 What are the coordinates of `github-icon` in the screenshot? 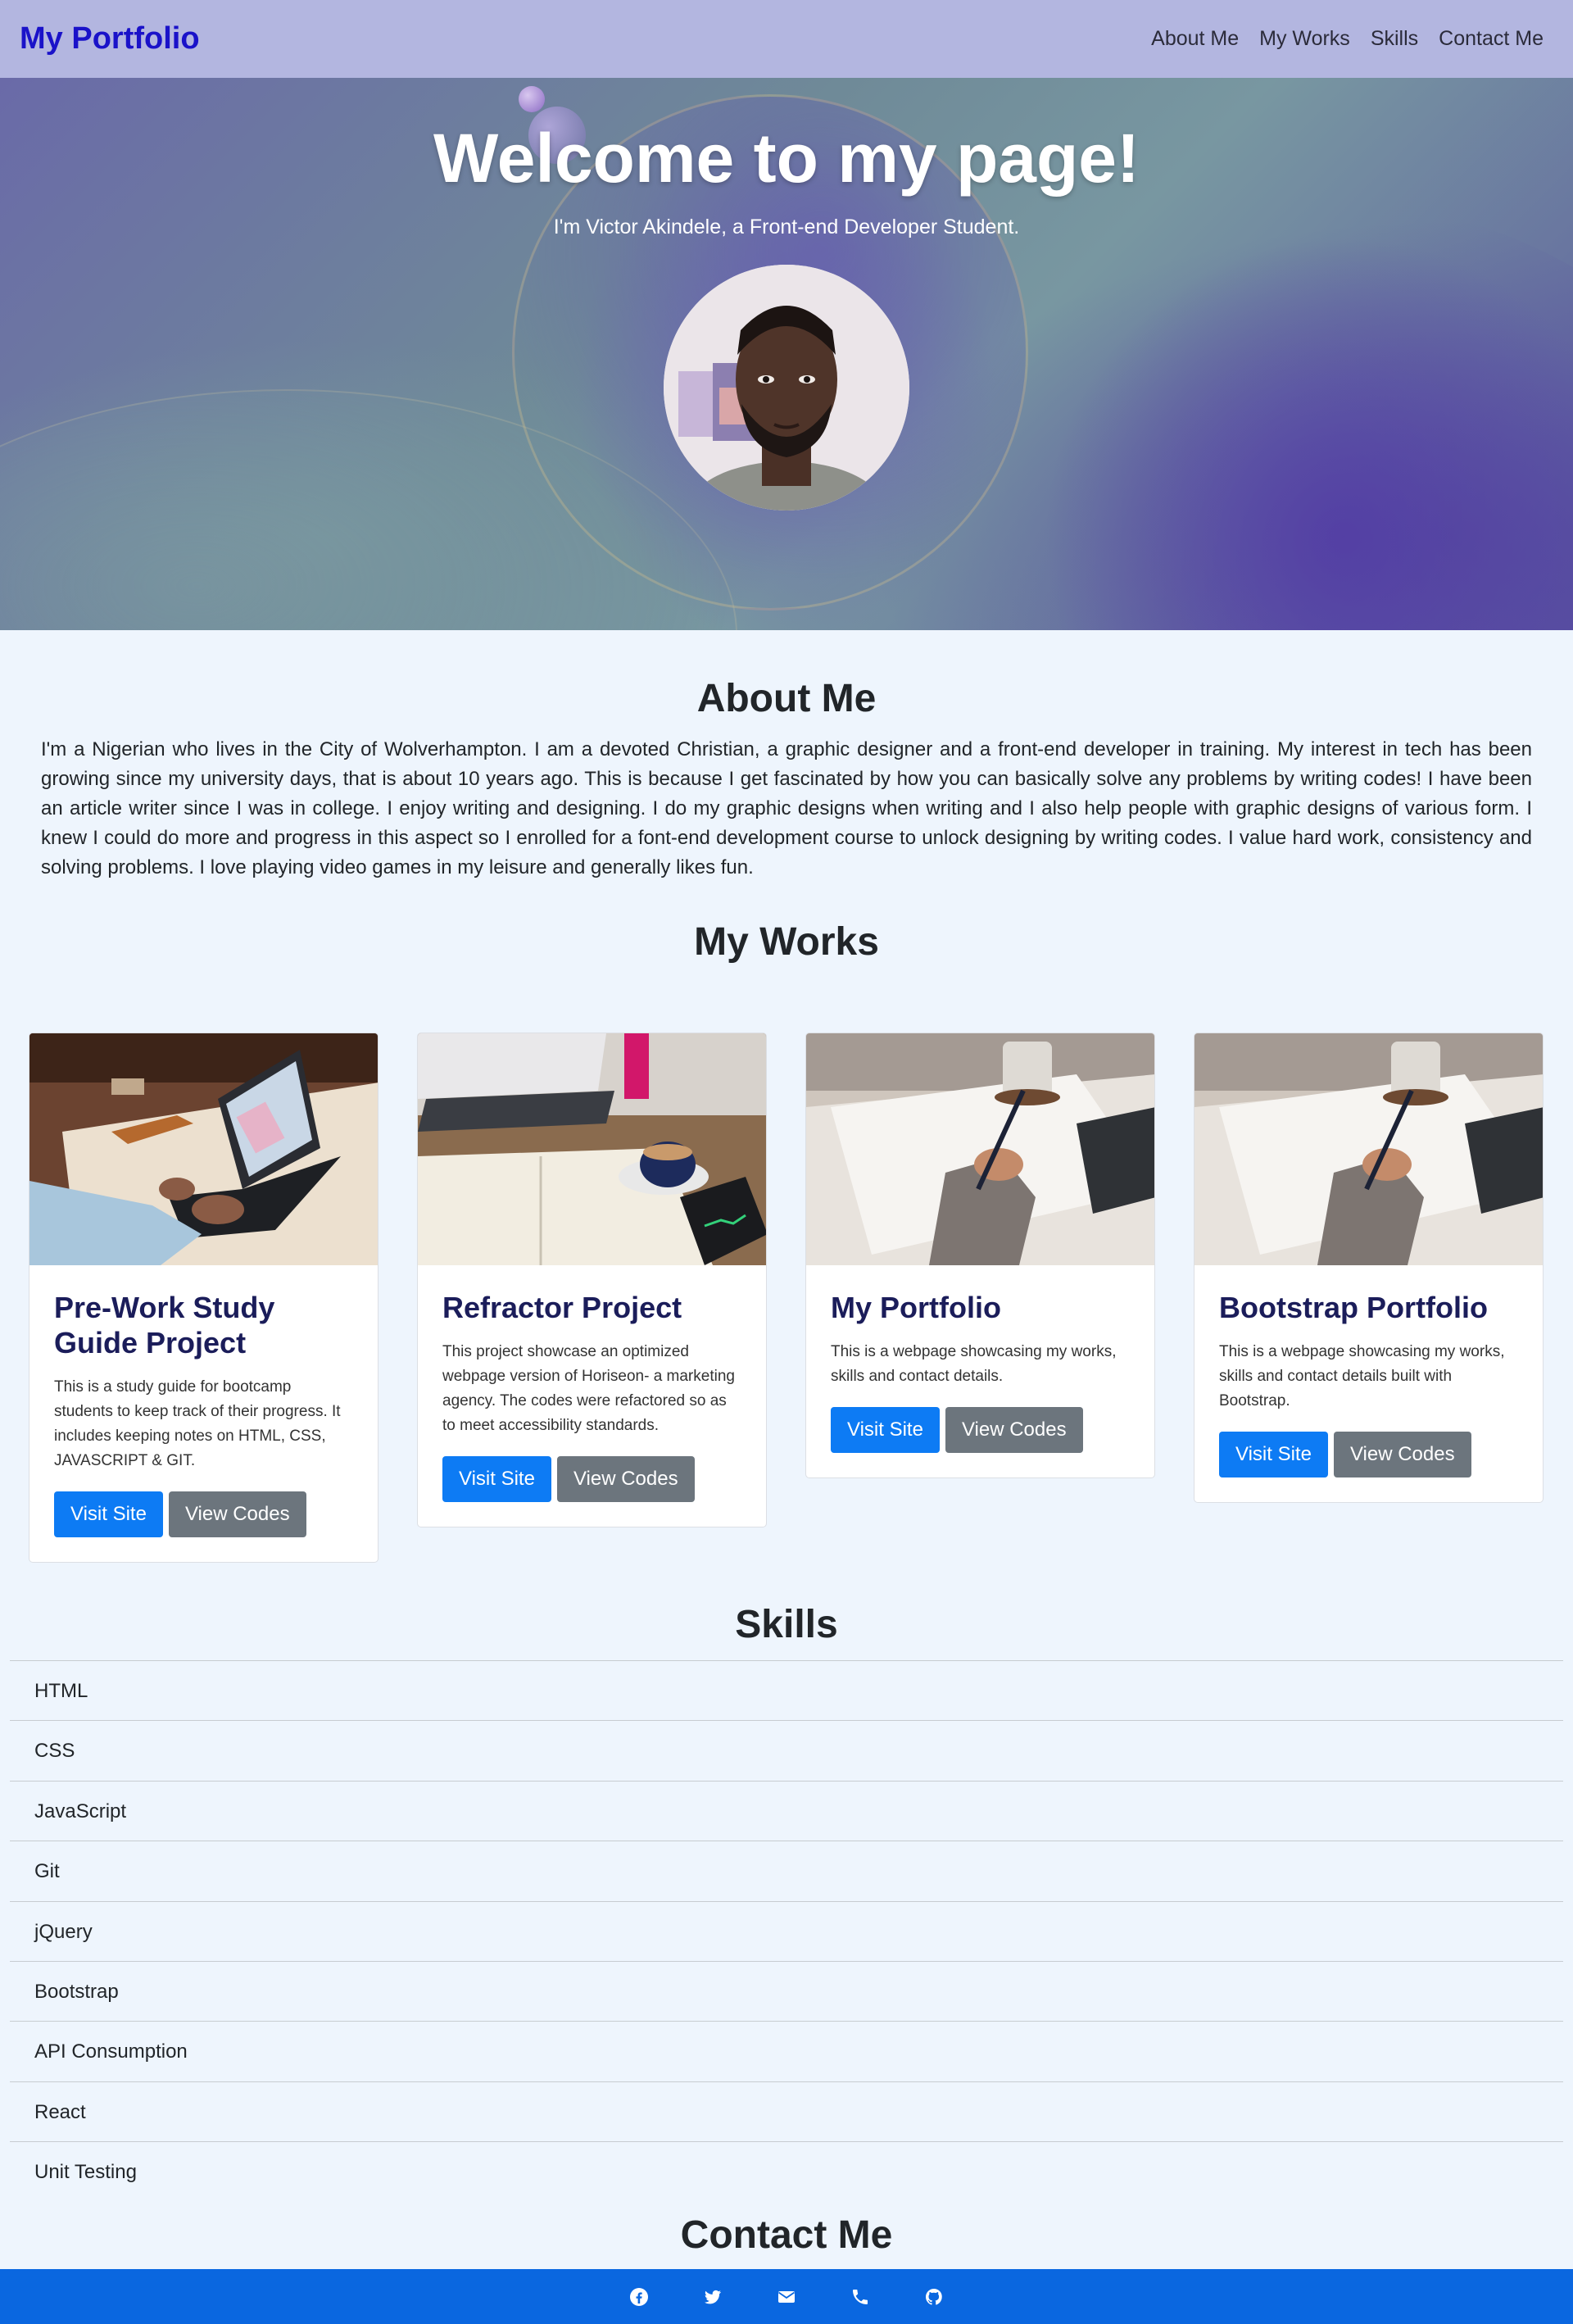 It's located at (934, 2297).